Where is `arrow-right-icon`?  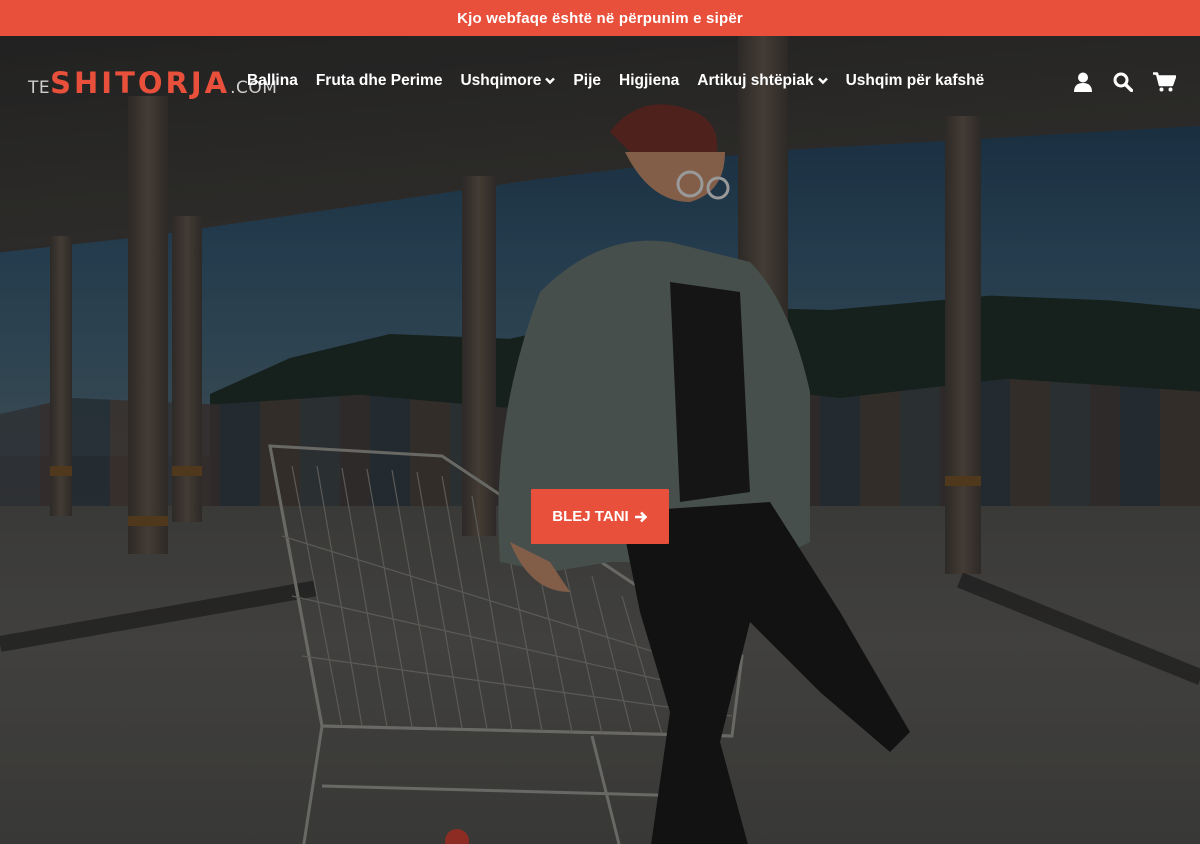 arrow-right-icon is located at coordinates (641, 516).